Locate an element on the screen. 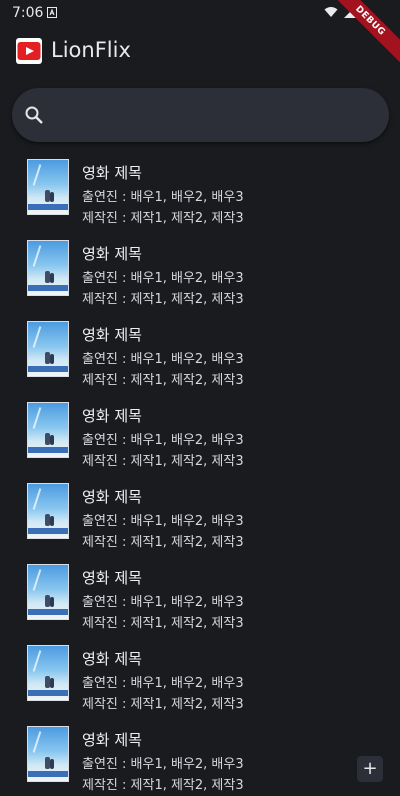  add-button: + is located at coordinates (370, 769).